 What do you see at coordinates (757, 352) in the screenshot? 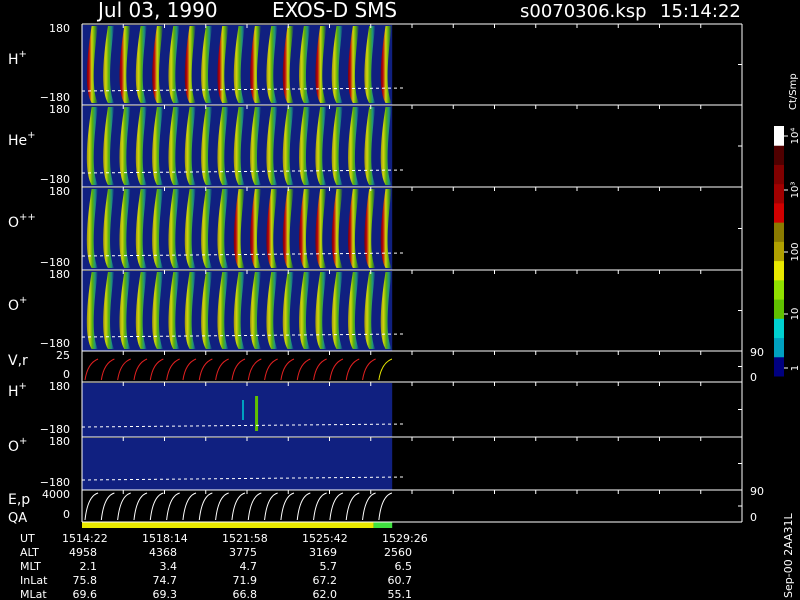
I see `rtick-max-vr: 90` at bounding box center [757, 352].